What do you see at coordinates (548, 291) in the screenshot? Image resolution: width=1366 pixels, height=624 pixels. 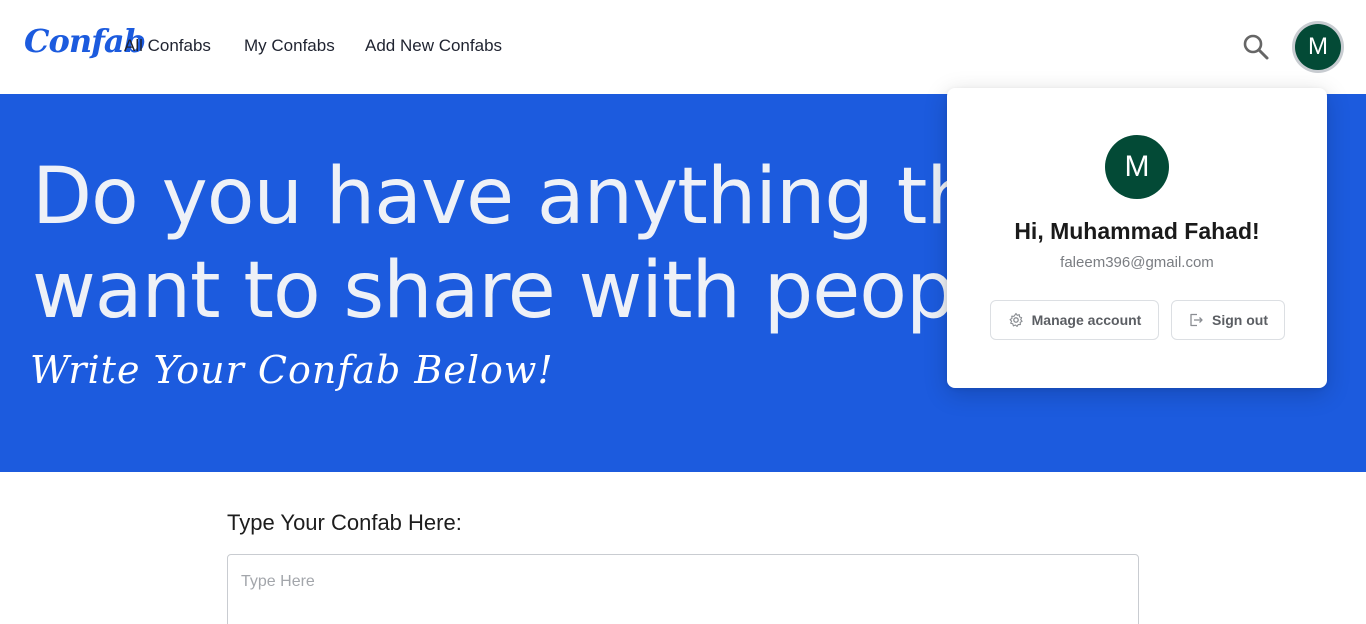 I see `hero-title-line-2: want to share with people?` at bounding box center [548, 291].